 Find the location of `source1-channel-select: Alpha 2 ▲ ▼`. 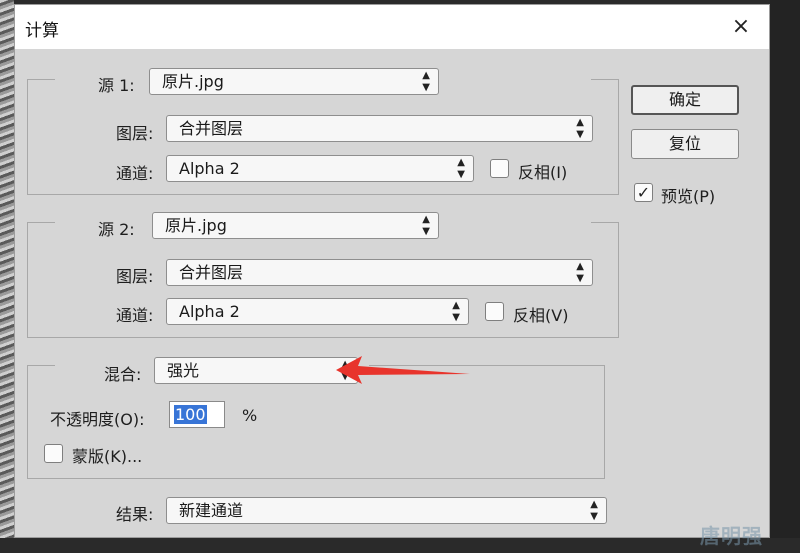

source1-channel-select: Alpha 2 ▲ ▼ is located at coordinates (320, 168).